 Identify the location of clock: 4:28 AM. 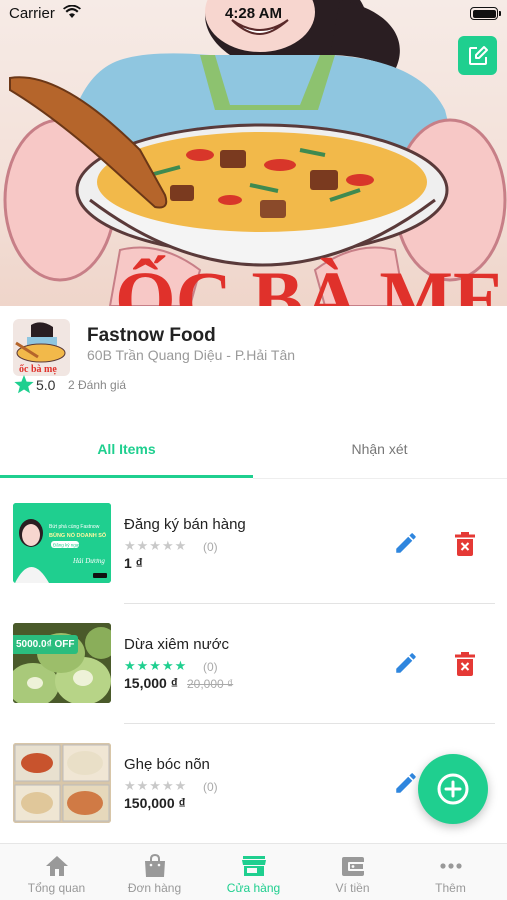
(253, 13).